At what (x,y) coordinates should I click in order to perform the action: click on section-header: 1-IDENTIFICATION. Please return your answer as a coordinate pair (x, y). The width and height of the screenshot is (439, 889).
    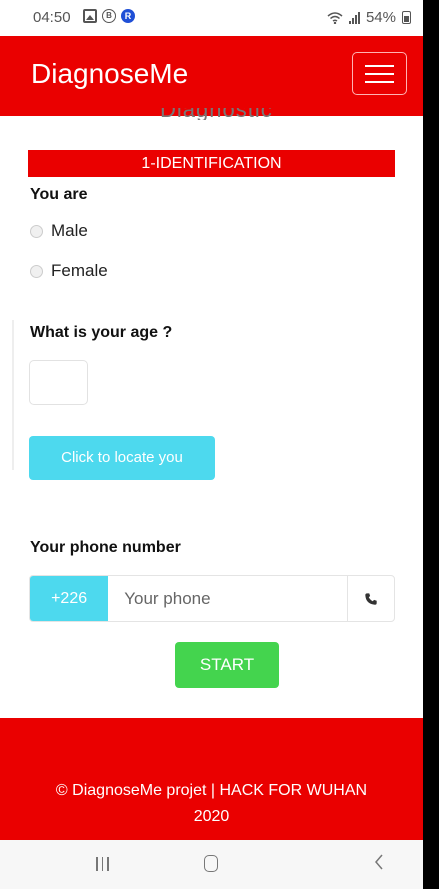
    Looking at the image, I should click on (211, 163).